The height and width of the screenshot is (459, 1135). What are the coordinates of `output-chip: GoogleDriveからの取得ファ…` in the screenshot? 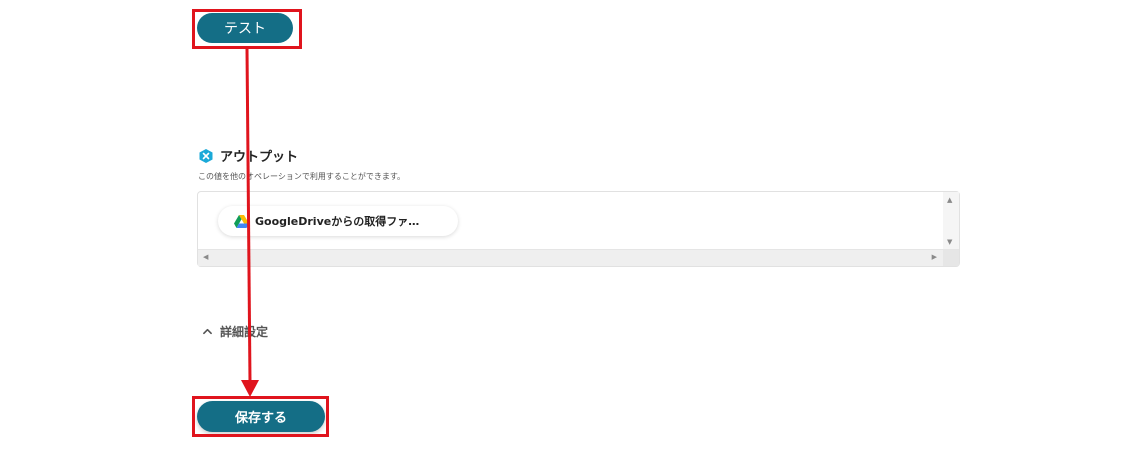 It's located at (338, 221).